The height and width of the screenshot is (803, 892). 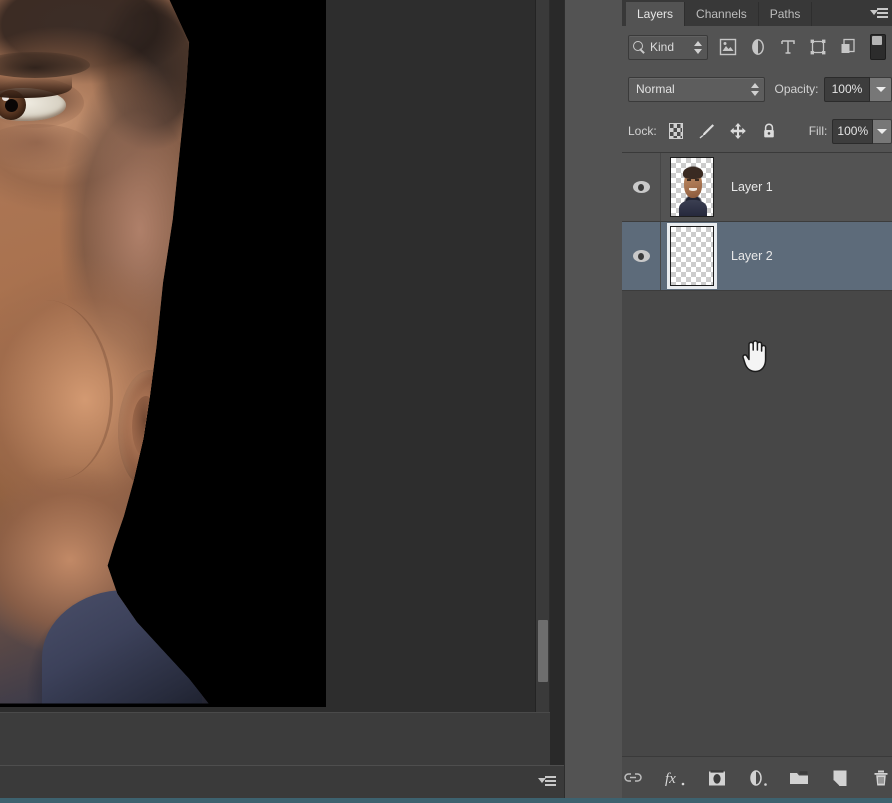 I want to click on tab-paths-label: Paths, so click(x=785, y=14).